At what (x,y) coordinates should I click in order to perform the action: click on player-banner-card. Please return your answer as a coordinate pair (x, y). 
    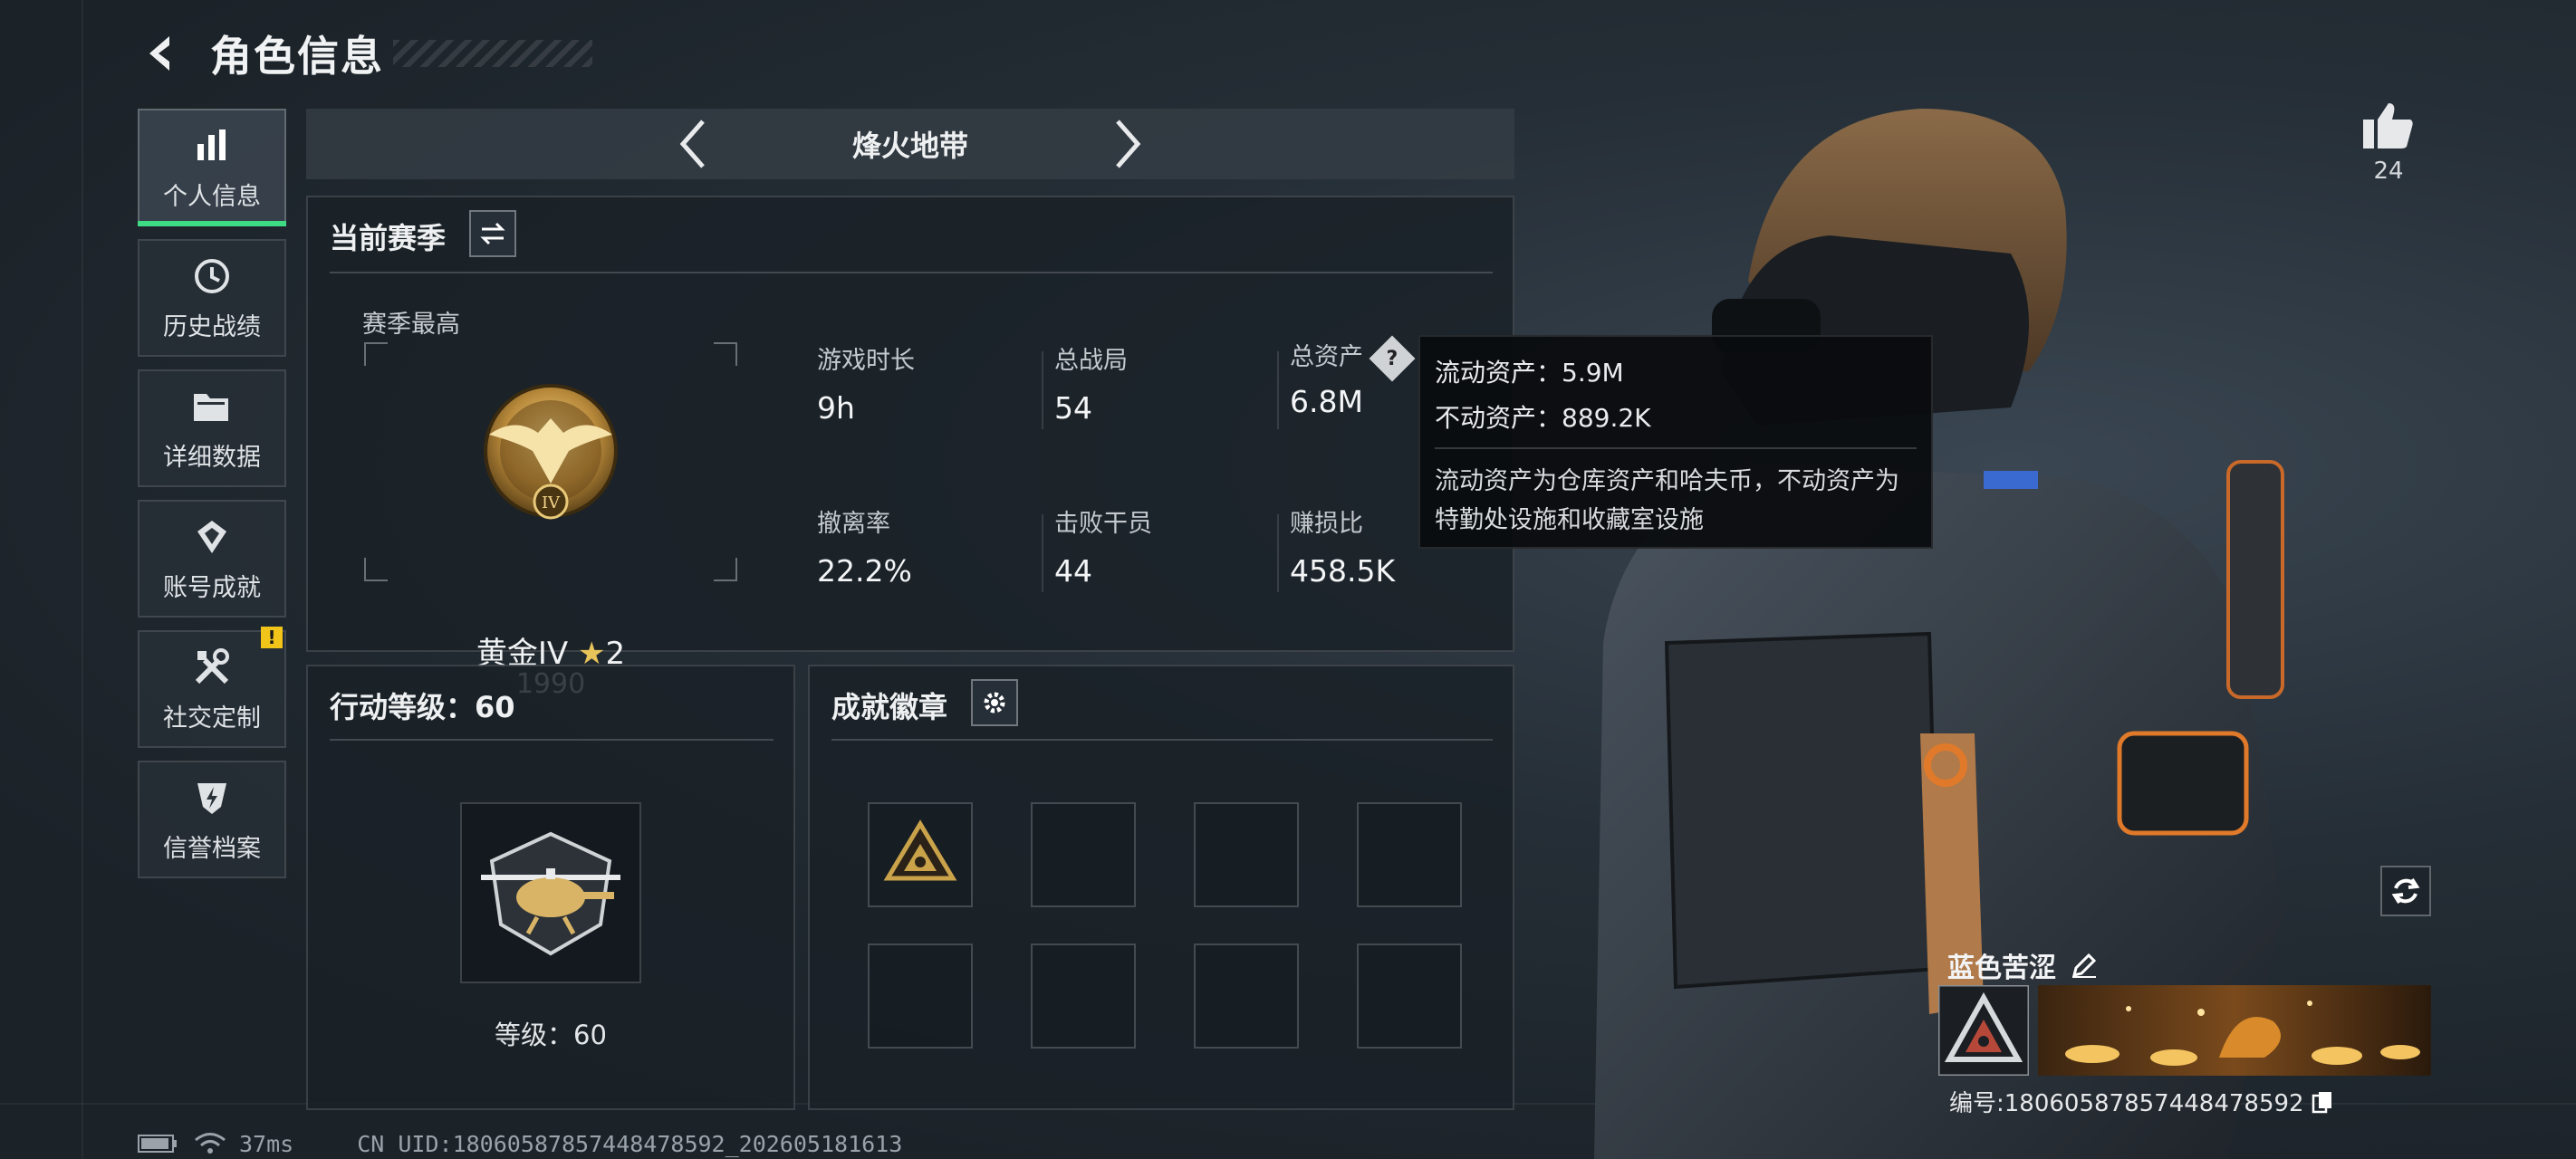
    Looking at the image, I should click on (2234, 1030).